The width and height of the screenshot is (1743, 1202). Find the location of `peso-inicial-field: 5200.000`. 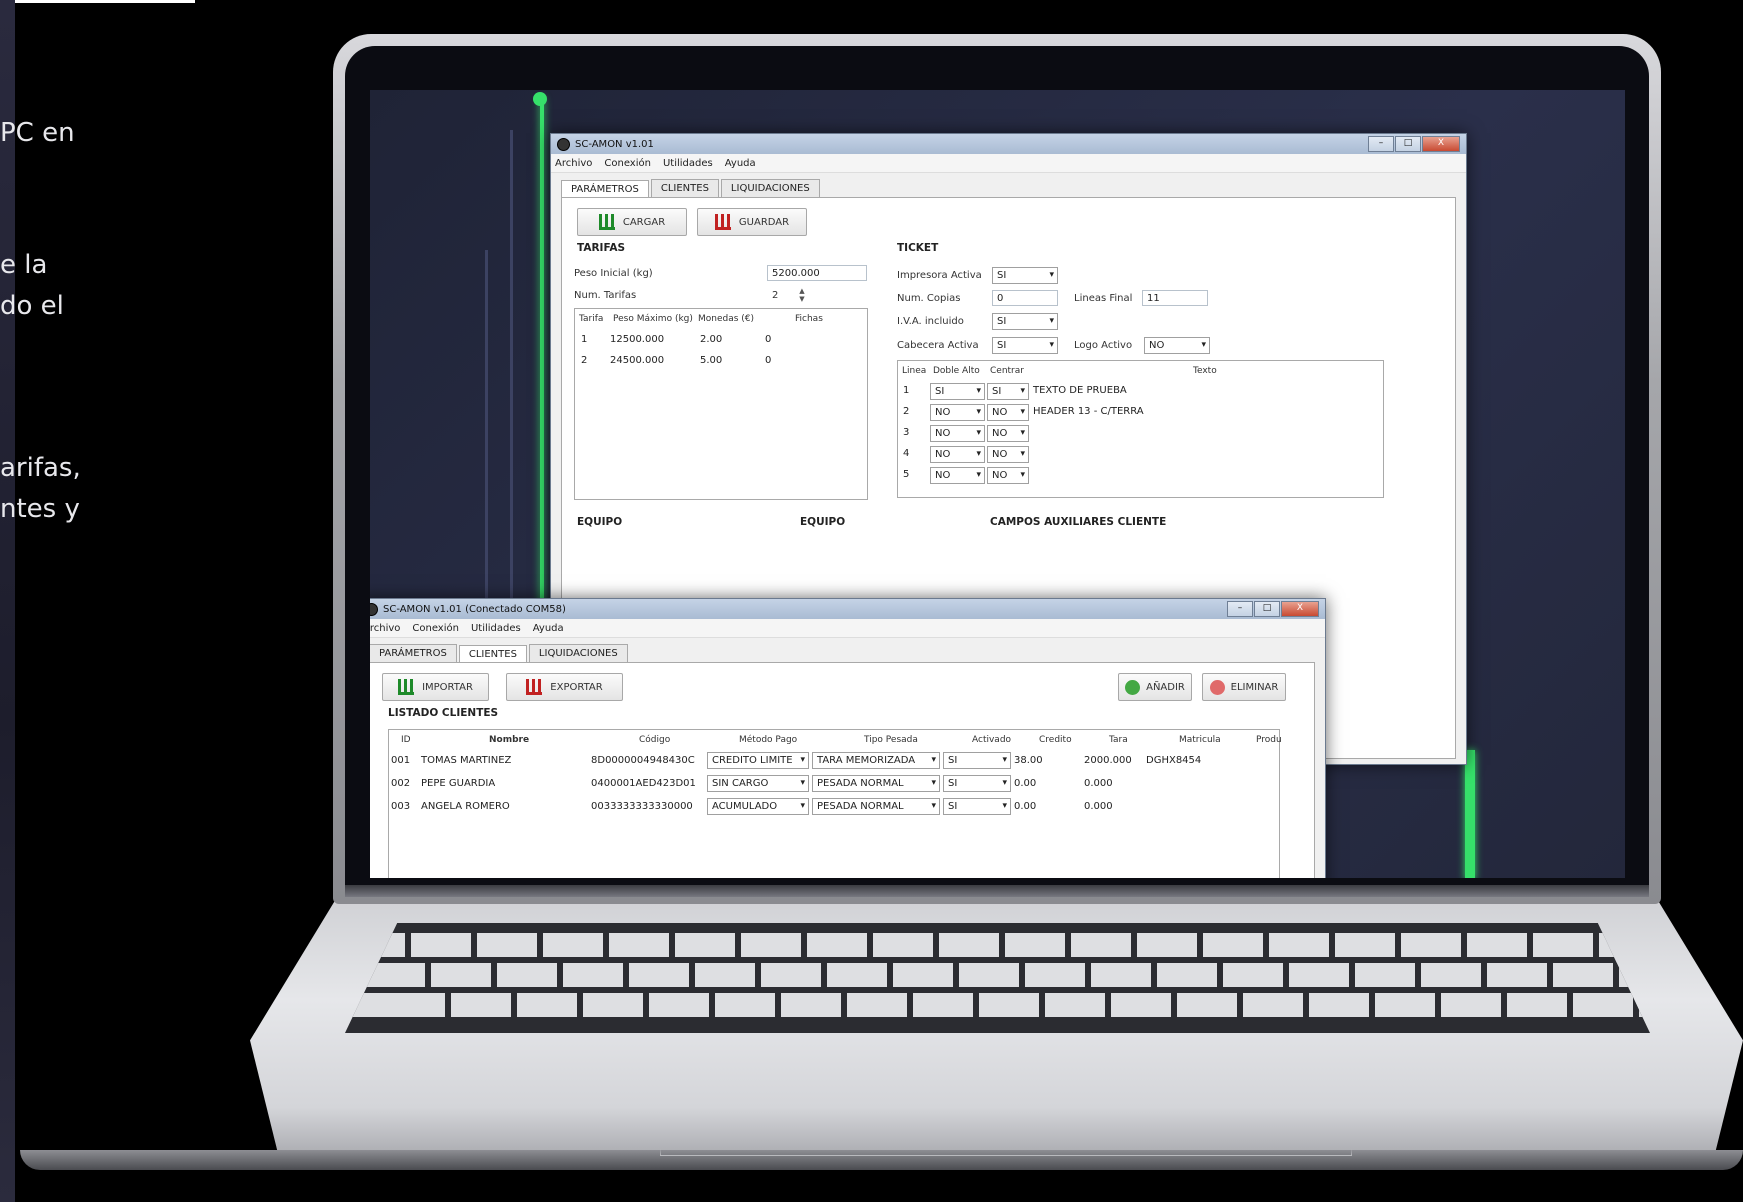

peso-inicial-field: 5200.000 is located at coordinates (817, 273).